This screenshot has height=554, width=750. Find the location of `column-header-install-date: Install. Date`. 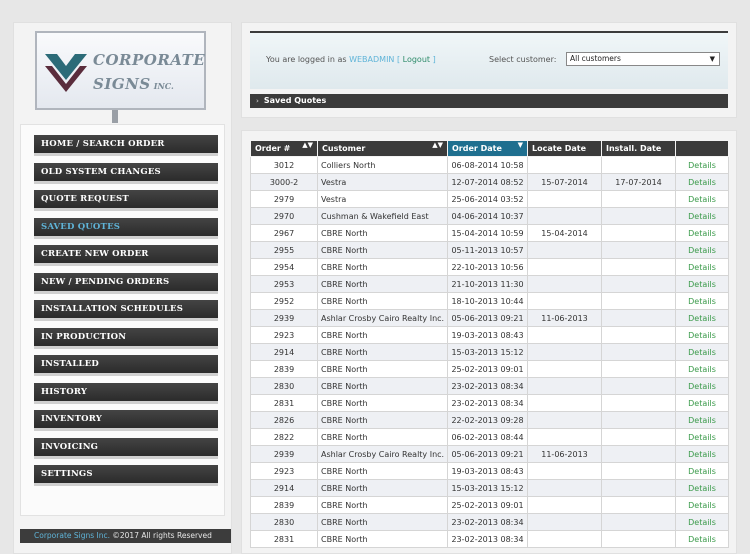

column-header-install-date: Install. Date is located at coordinates (638, 148).